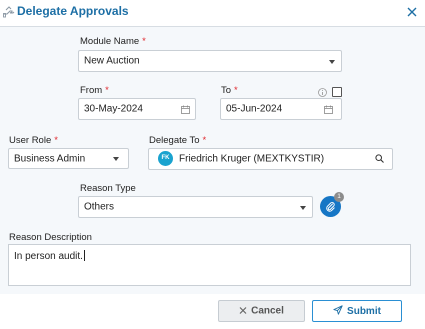 The width and height of the screenshot is (425, 329). Describe the element at coordinates (339, 197) in the screenshot. I see `attachment-count-badge: 1` at that location.